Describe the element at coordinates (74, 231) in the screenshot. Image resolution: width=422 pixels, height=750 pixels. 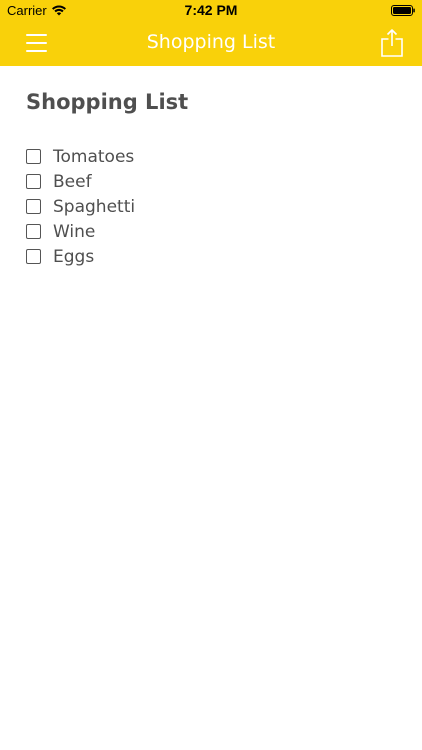
I see `item-label: Wine` at that location.